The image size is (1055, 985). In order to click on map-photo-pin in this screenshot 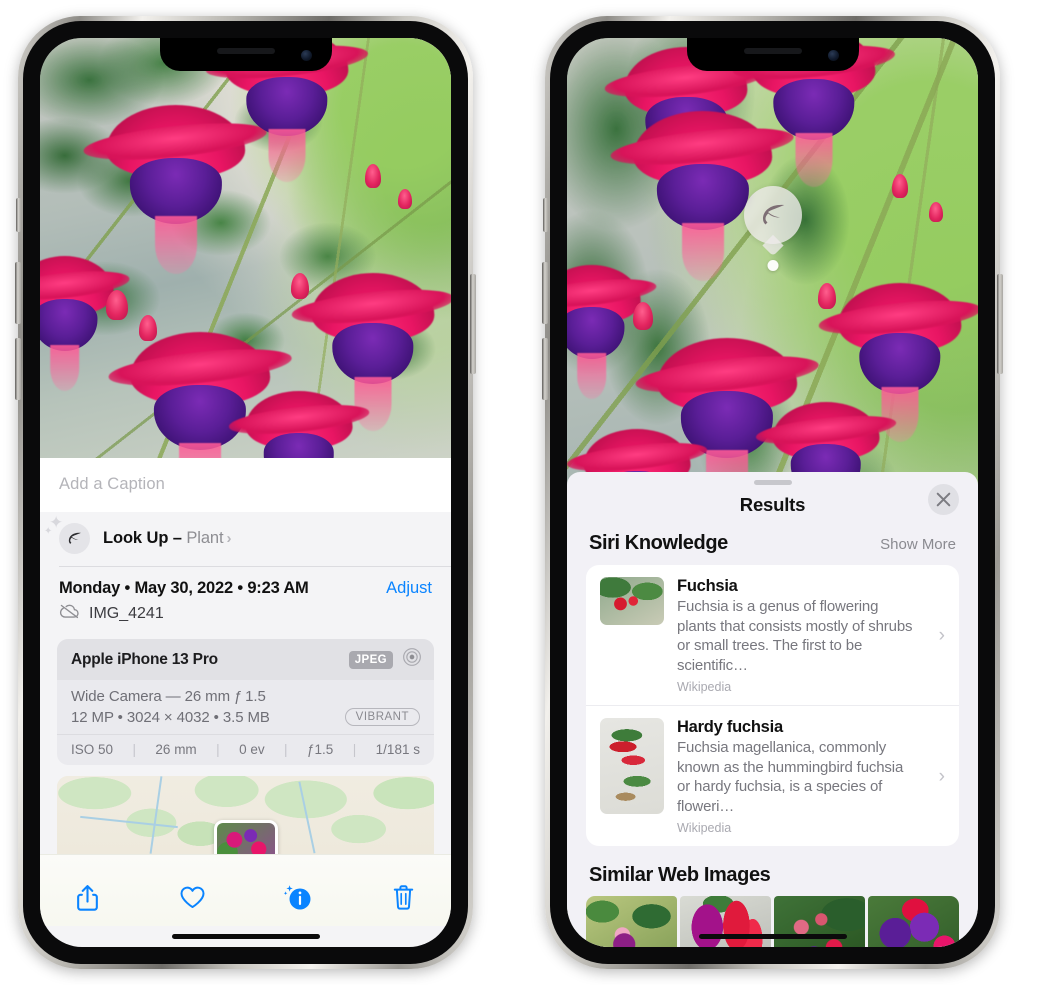, I will do `click(245, 837)`.